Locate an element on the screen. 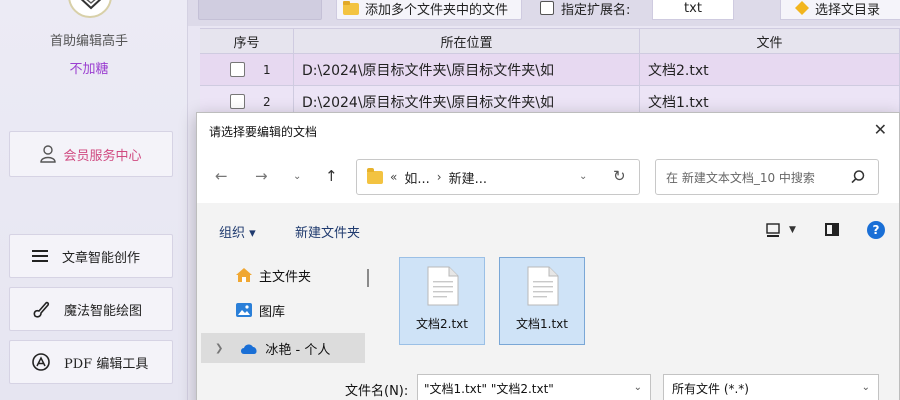 This screenshot has height=400, width=900. cloud-icon is located at coordinates (249, 348).